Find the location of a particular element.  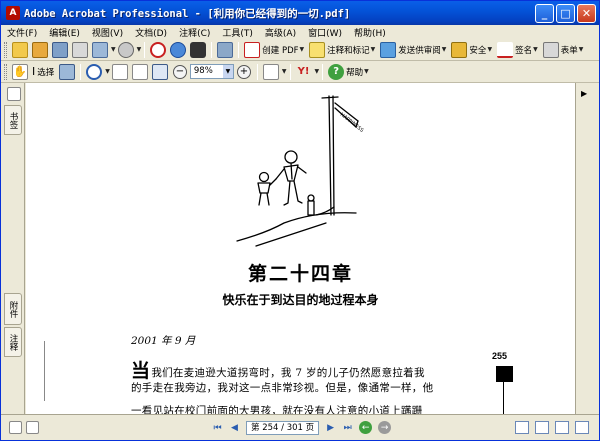

zoom-in-tool-icon is located at coordinates (94, 71).